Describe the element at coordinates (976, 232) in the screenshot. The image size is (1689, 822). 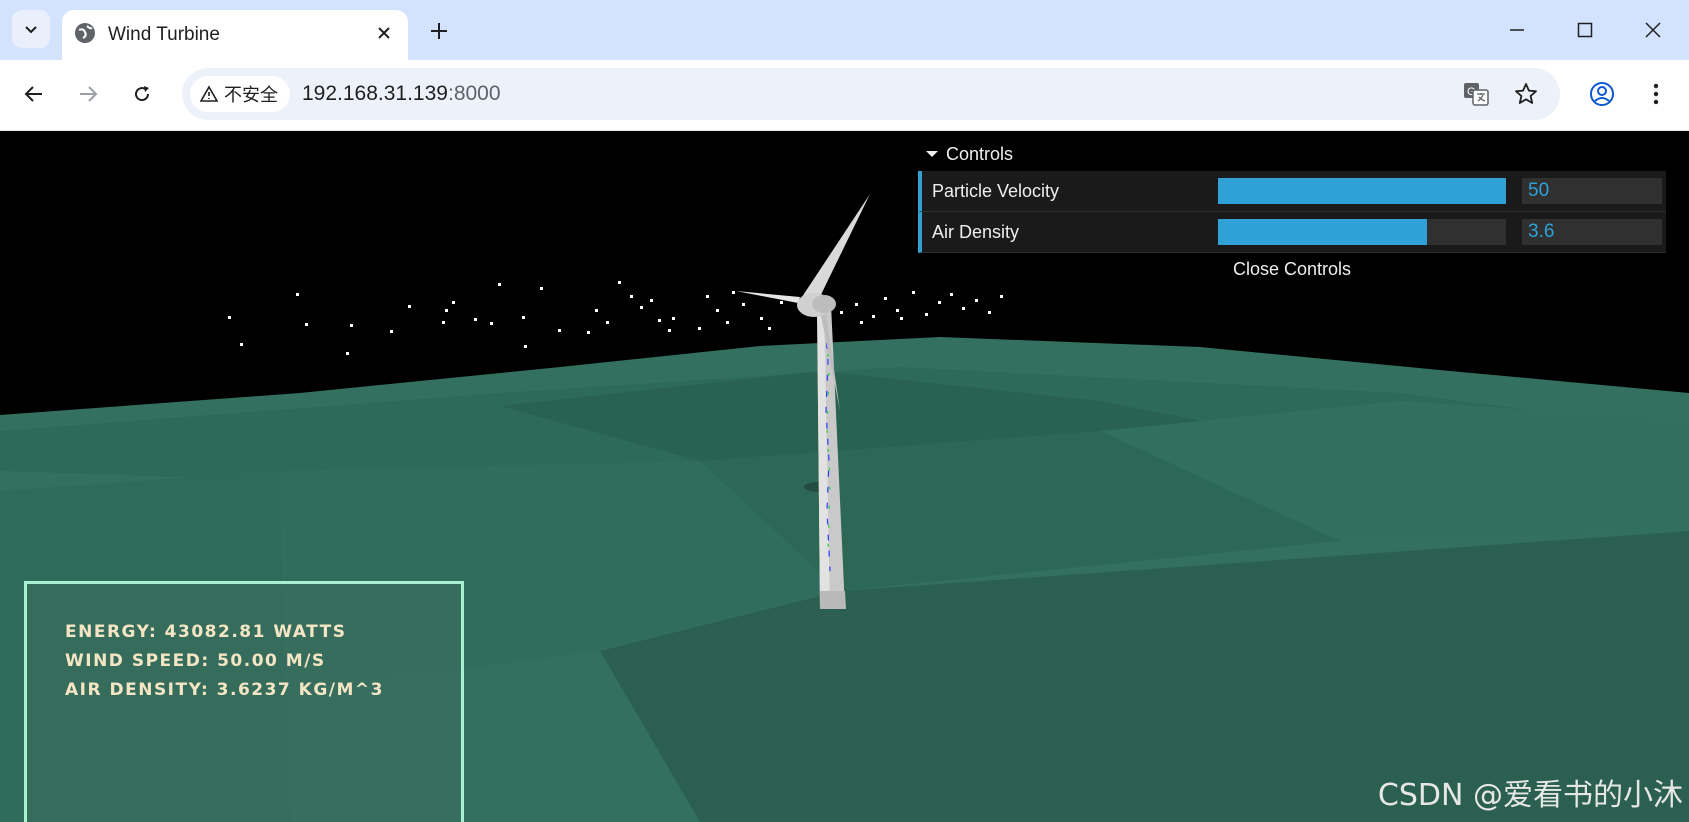
I see `control-label: Air Density` at that location.